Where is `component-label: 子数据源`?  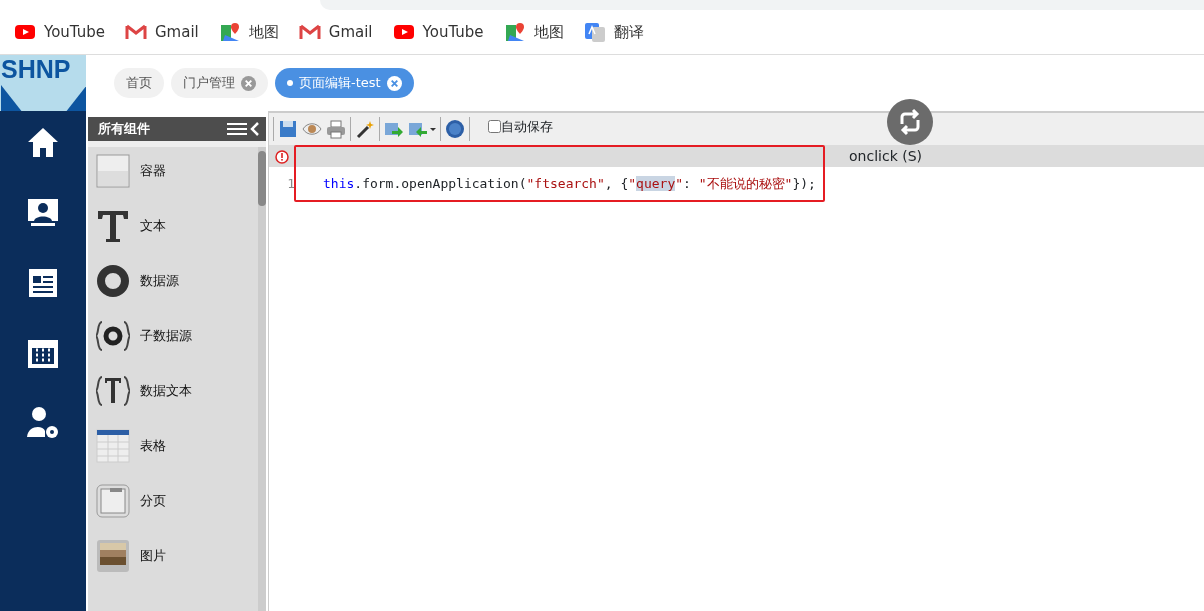 component-label: 子数据源 is located at coordinates (166, 336).